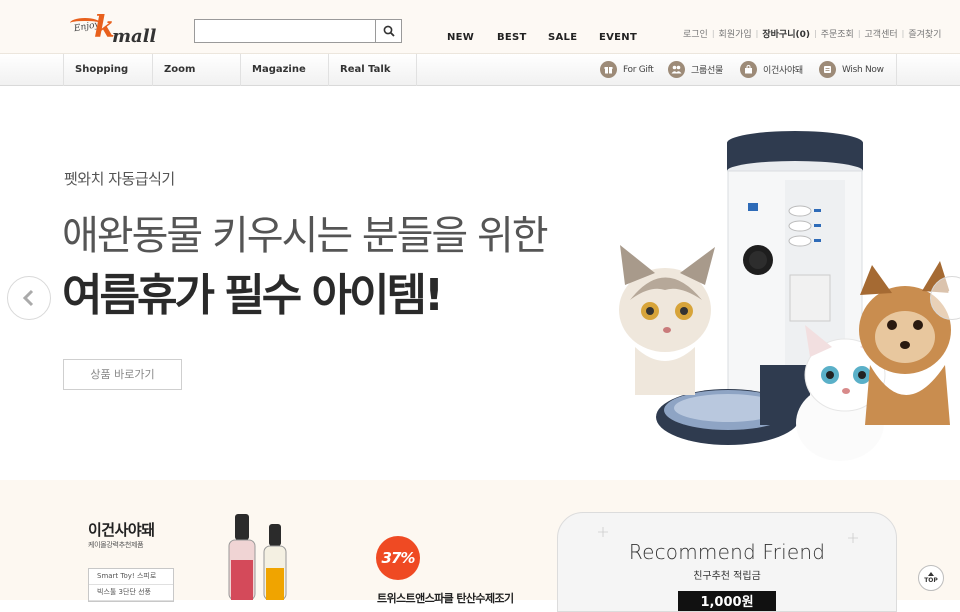 Image resolution: width=960 pixels, height=612 pixels. I want to click on promo-description: 케이몰강력추천제품, so click(116, 545).